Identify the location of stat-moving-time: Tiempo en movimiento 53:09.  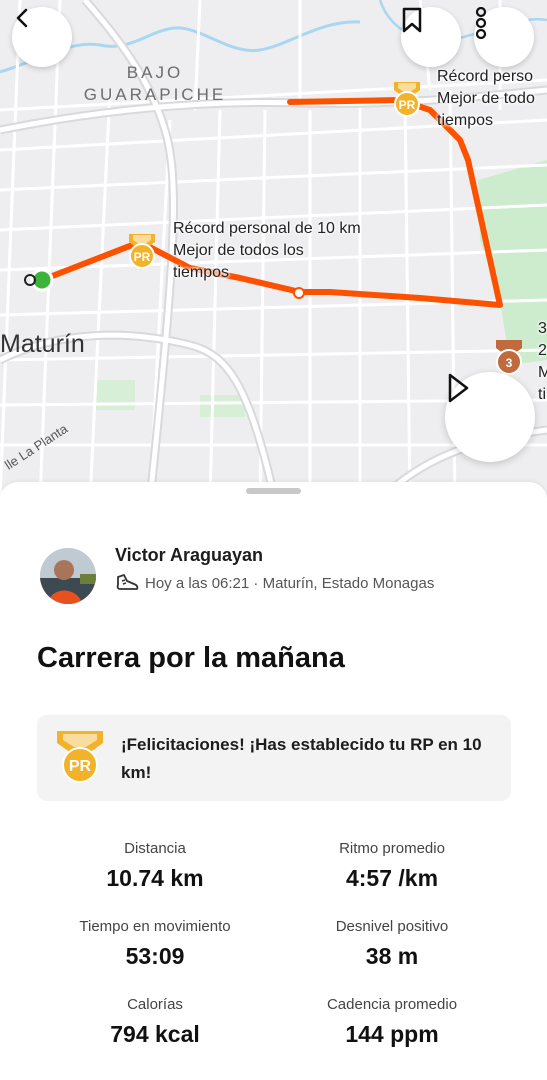
(155, 944).